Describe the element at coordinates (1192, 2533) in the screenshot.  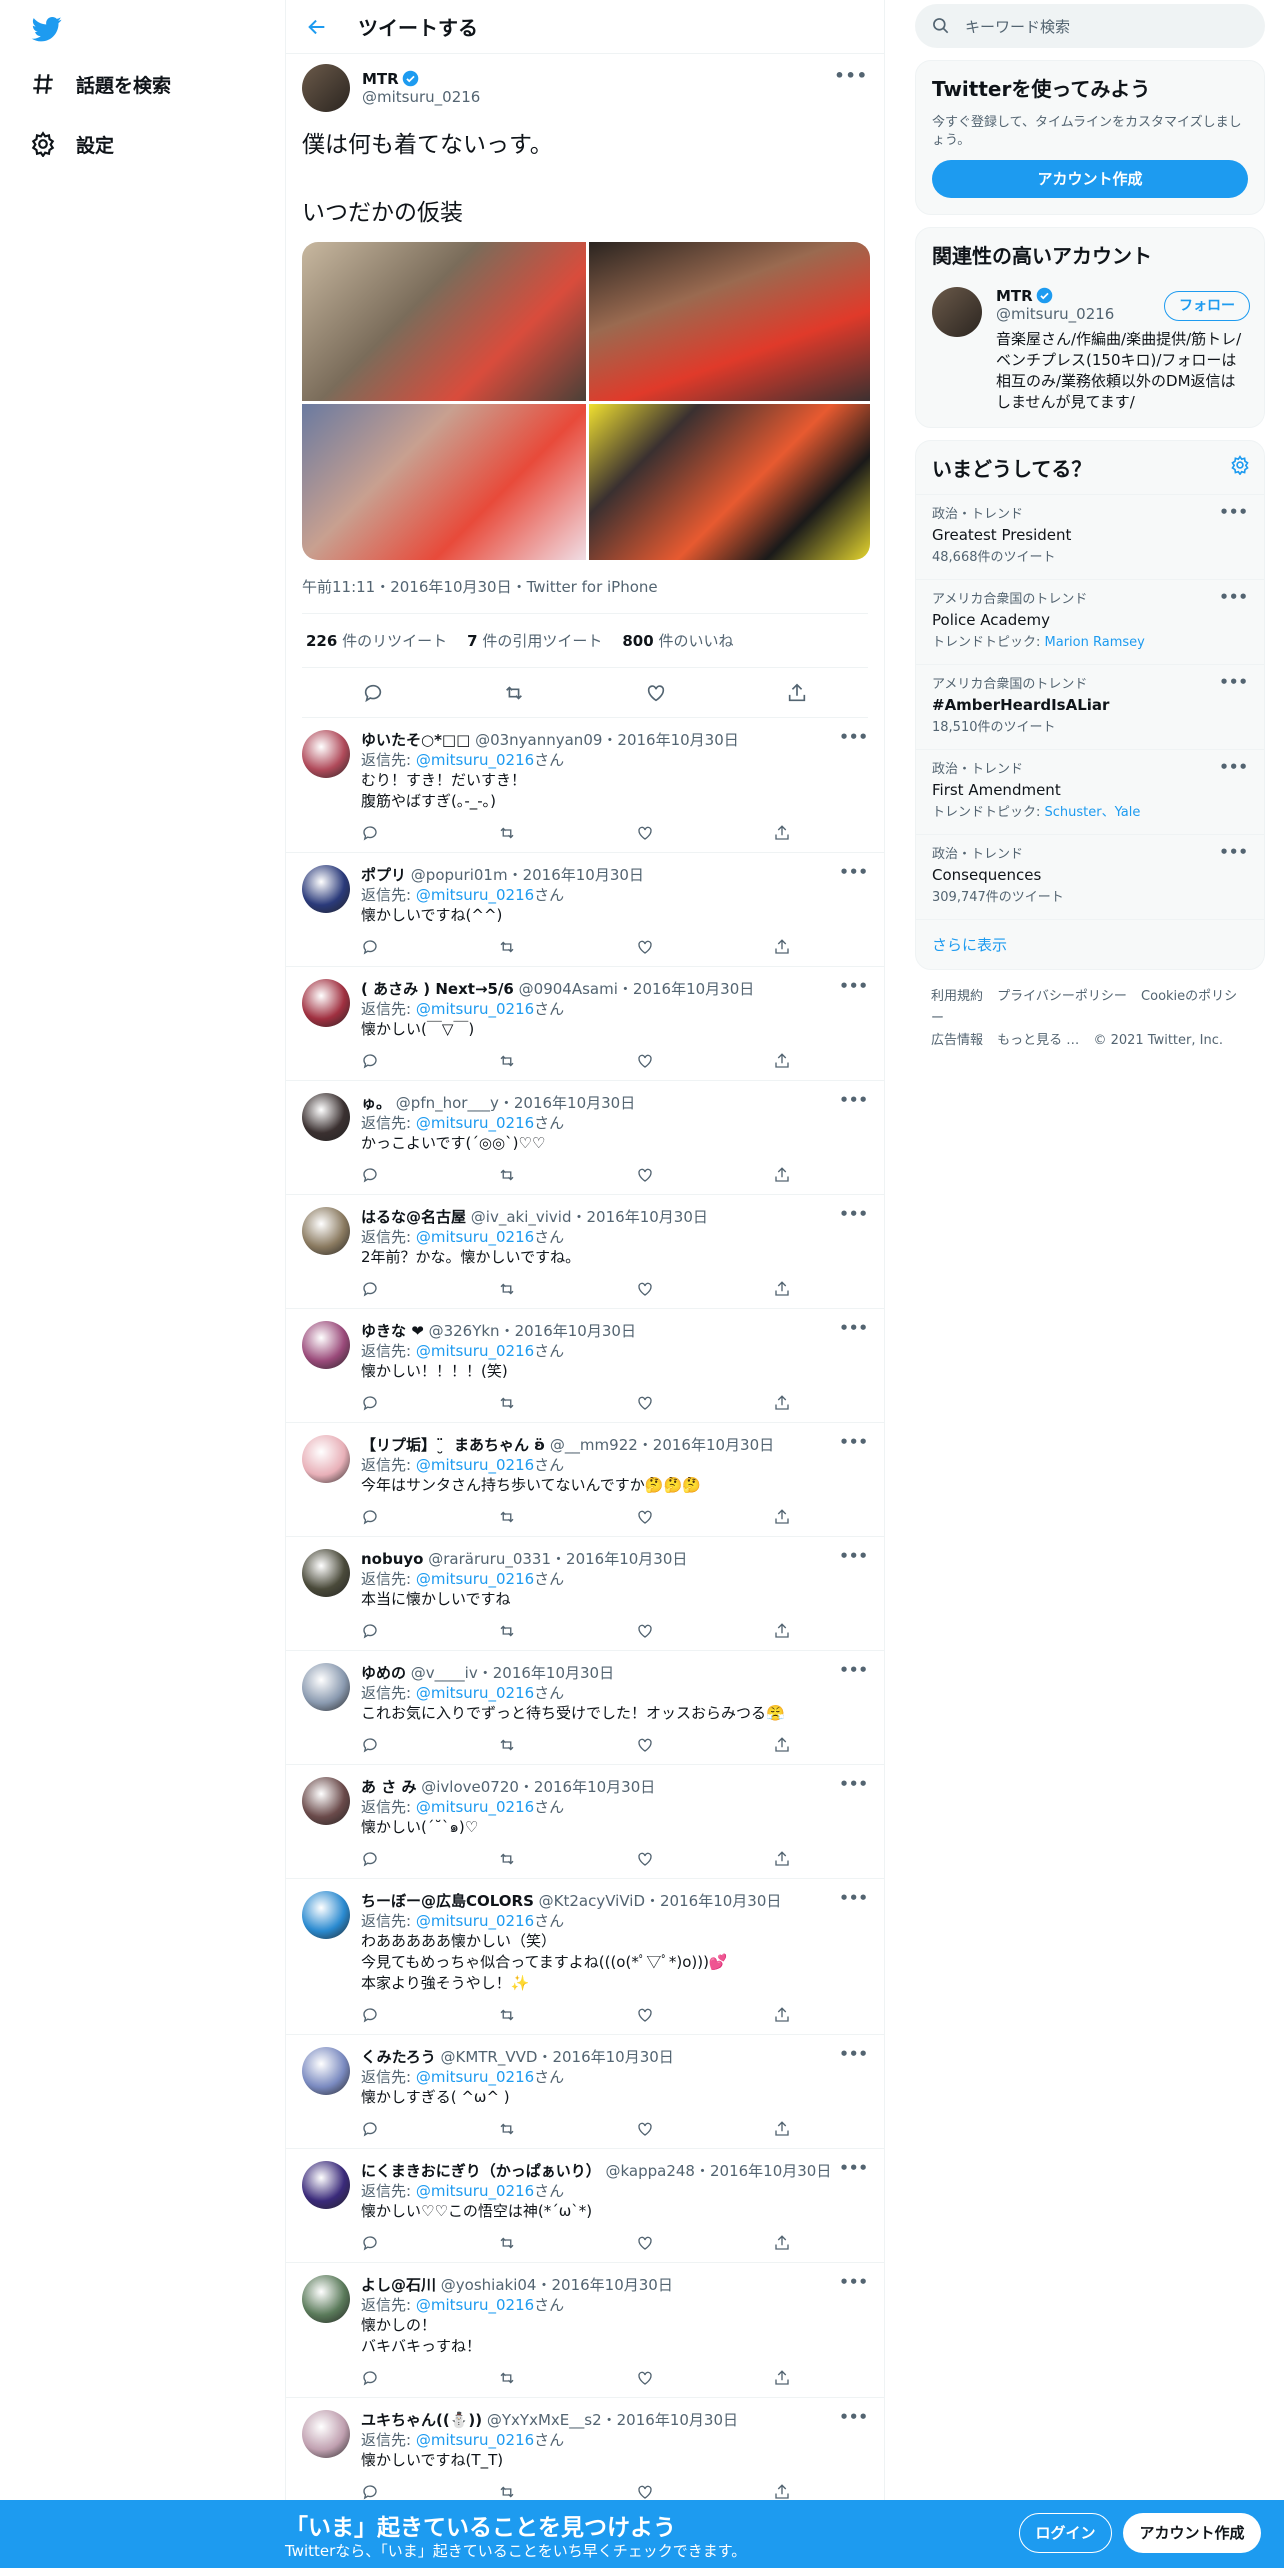
I see `signup-button: アカウント作成` at that location.